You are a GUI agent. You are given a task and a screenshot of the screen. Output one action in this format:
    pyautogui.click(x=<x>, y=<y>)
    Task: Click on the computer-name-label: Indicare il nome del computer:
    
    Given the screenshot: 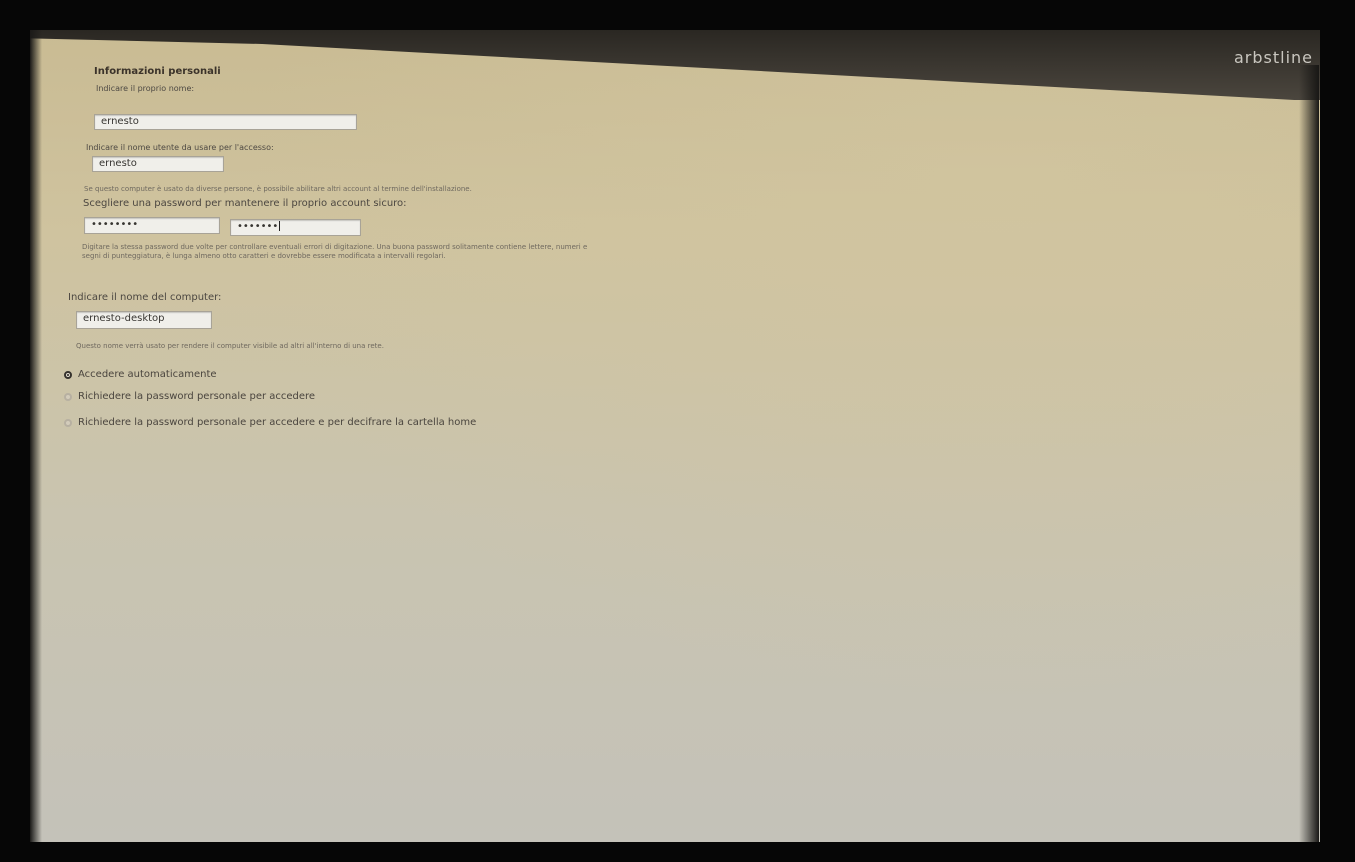 What is the action you would take?
    pyautogui.click(x=145, y=297)
    